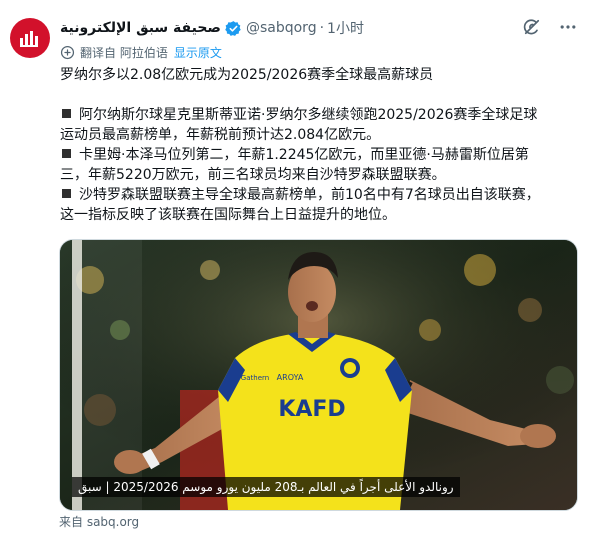 This screenshot has height=540, width=591. I want to click on bullet-text-line: 运动员最高薪榜单，年薪税前预计达2.084亿欧元。, so click(220, 135).